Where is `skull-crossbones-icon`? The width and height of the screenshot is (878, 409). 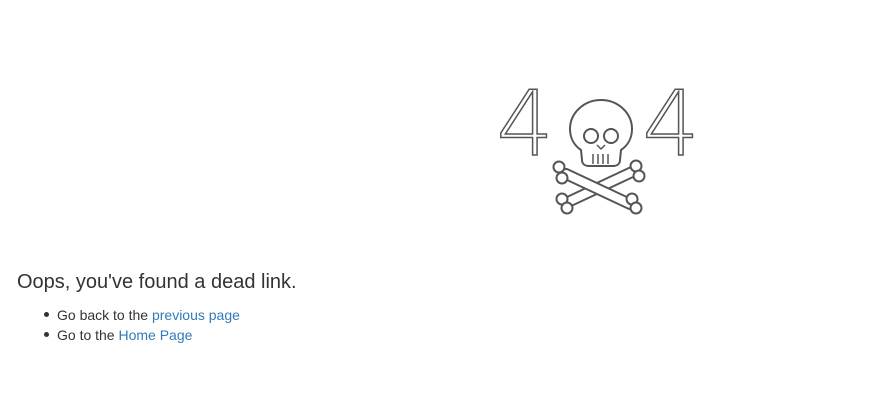 skull-crossbones-icon is located at coordinates (599, 157).